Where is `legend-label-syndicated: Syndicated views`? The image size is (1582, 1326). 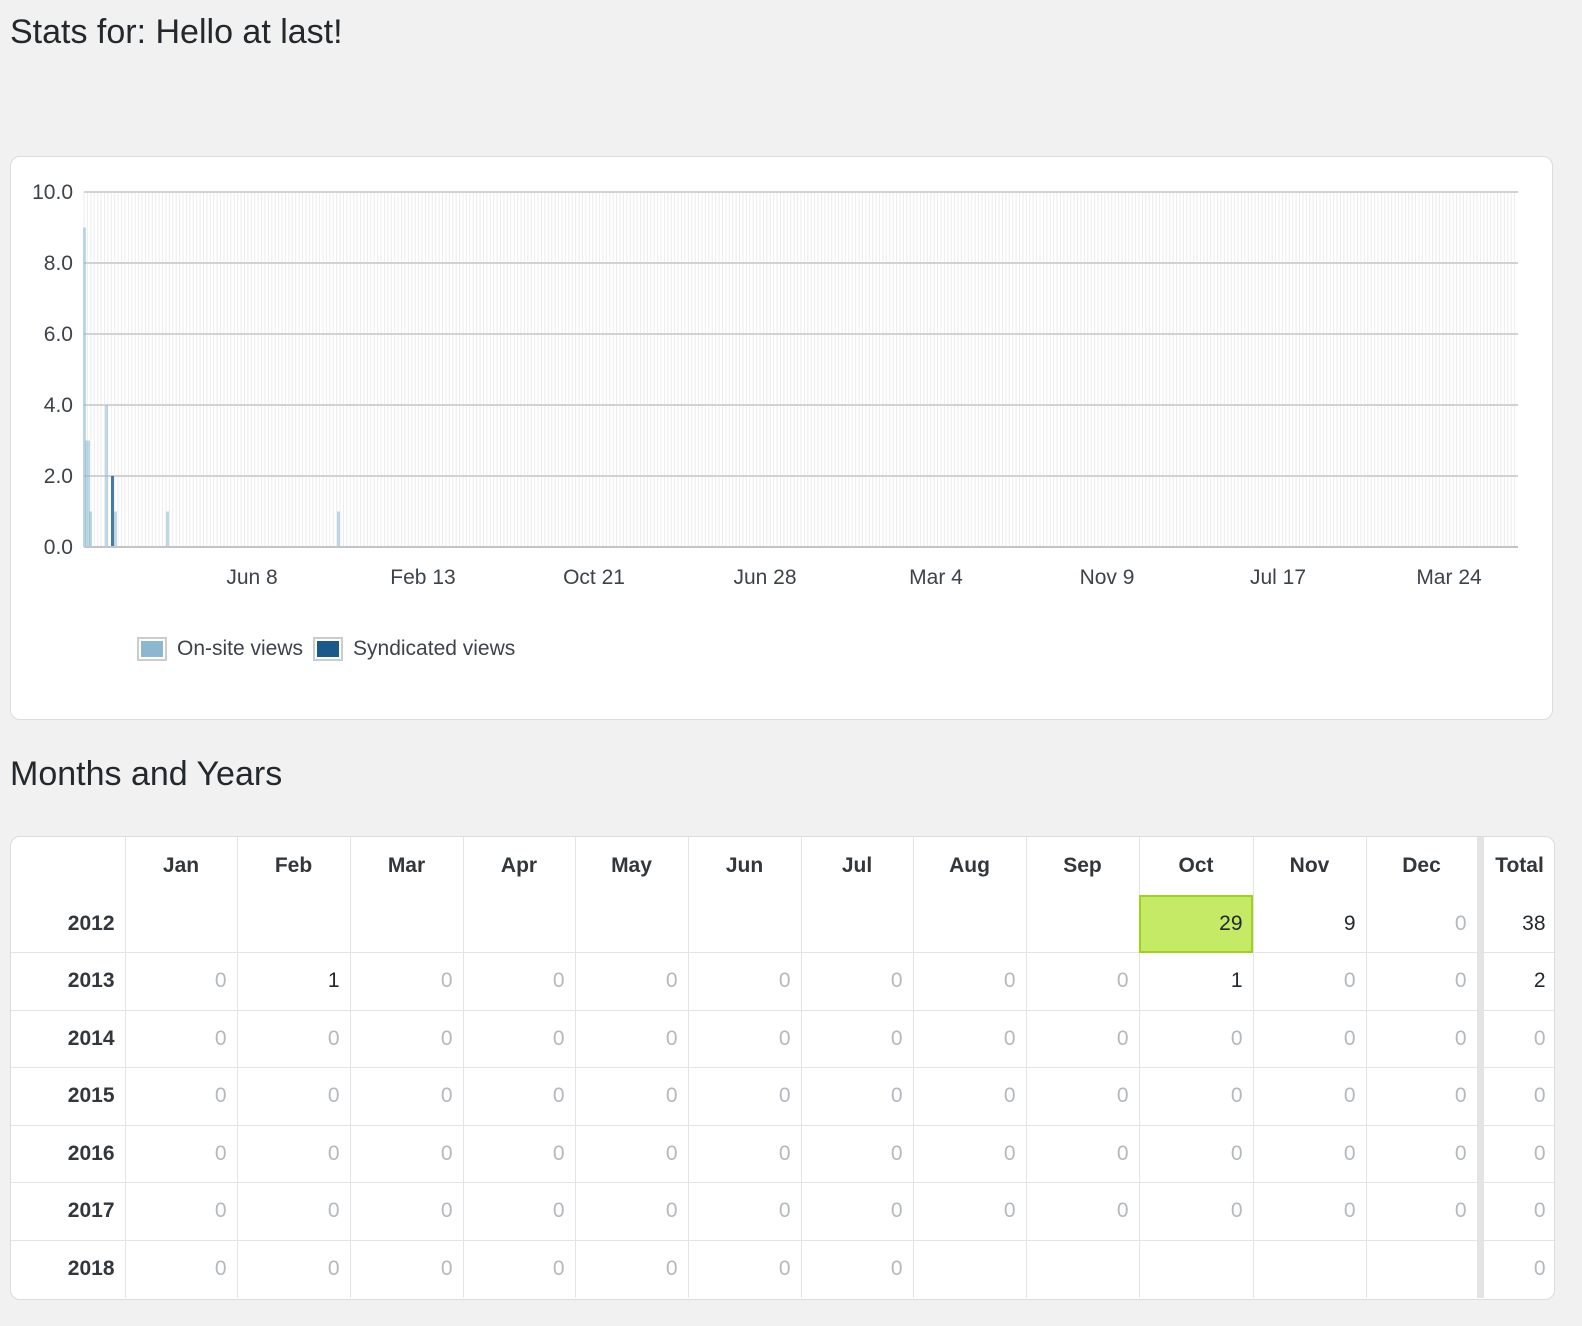
legend-label-syndicated: Syndicated views is located at coordinates (434, 648).